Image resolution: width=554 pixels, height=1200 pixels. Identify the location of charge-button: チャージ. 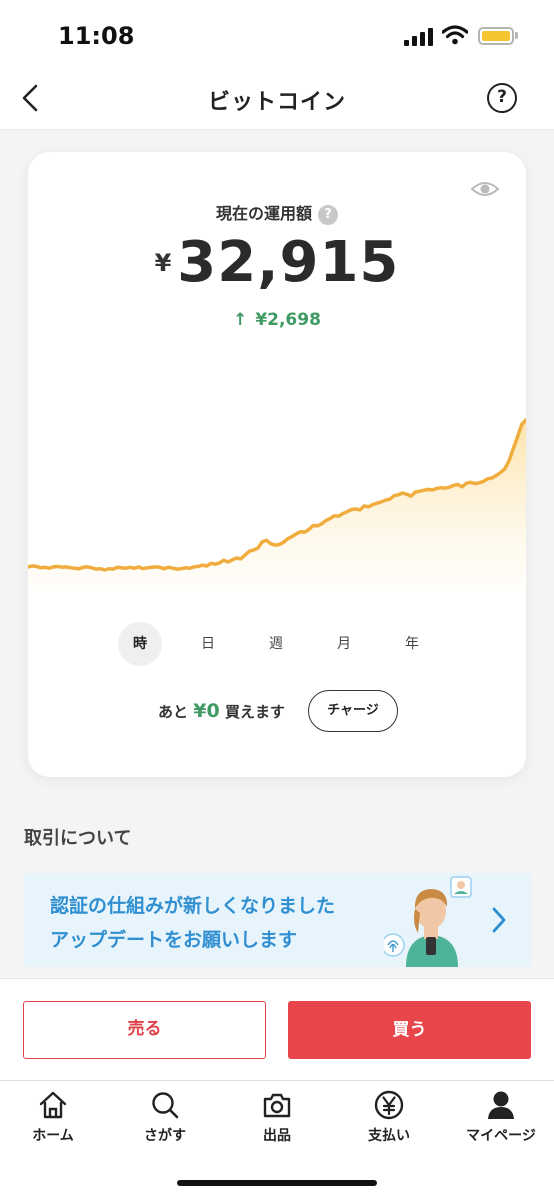
(353, 711).